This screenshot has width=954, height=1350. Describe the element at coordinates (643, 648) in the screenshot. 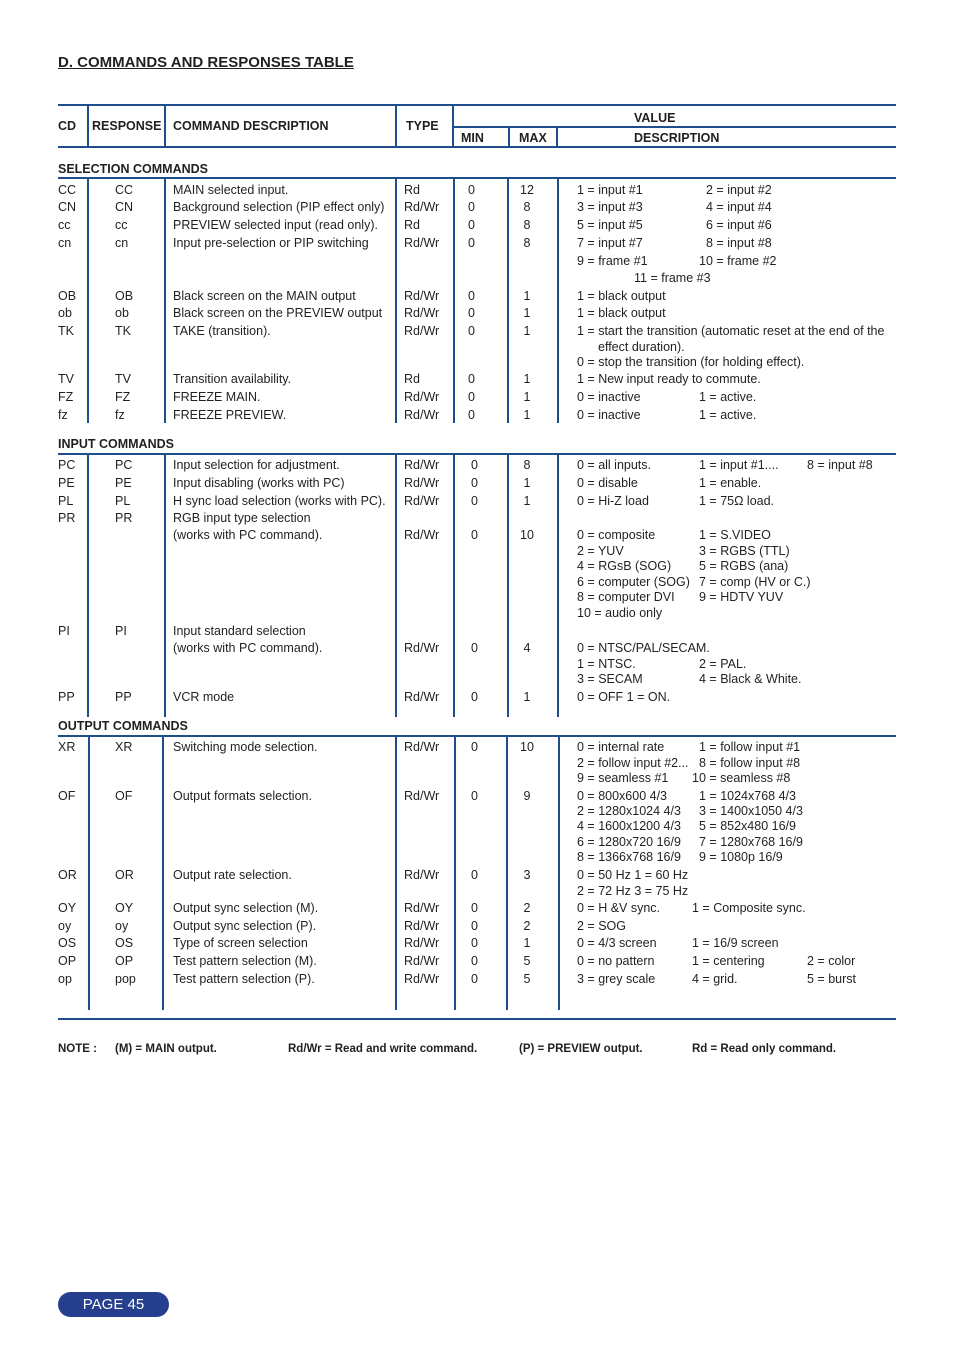

I see `cell-value-description: 0 = NTSC/PAL/SECAM.` at that location.